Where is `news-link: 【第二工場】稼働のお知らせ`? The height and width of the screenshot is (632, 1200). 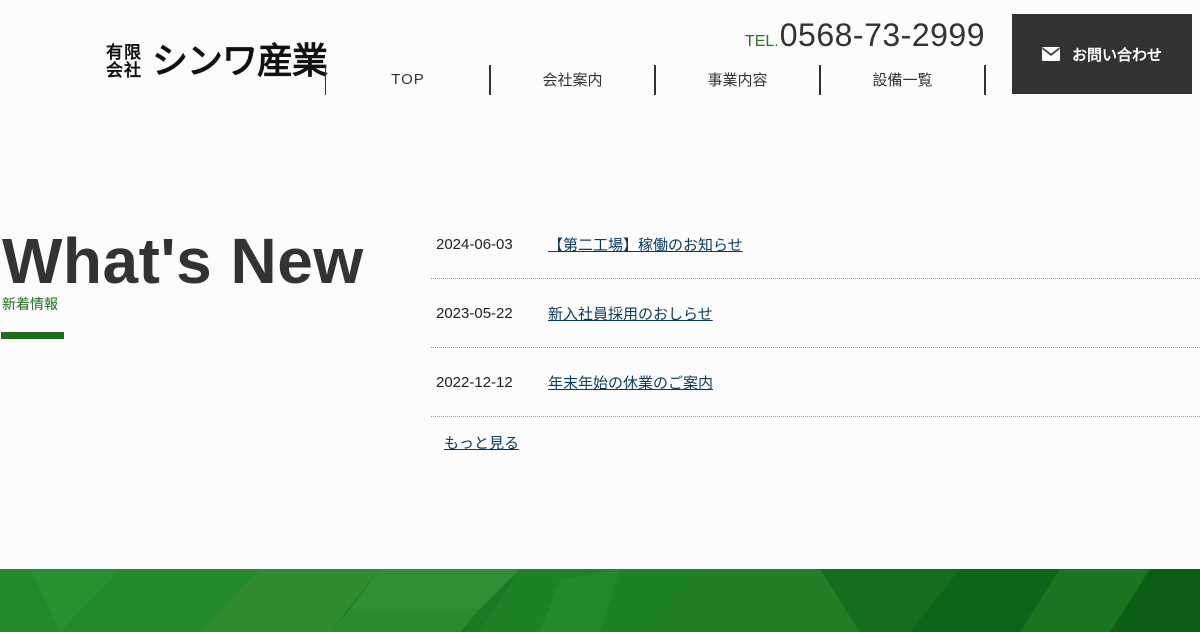 news-link: 【第二工場】稼働のお知らせ is located at coordinates (645, 244).